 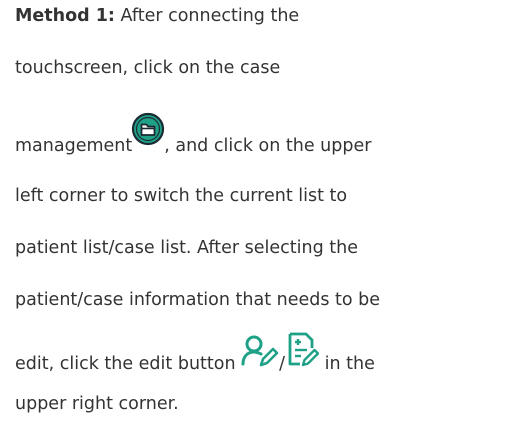 I want to click on line-8-text: upper right corner., so click(x=97, y=404).